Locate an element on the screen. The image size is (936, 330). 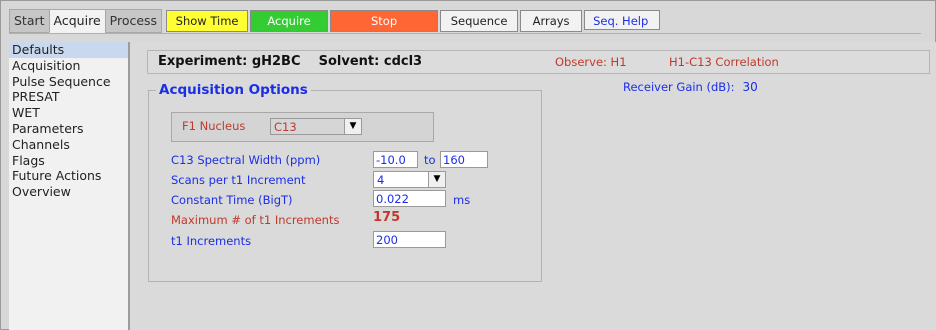
receiver-gain: Receiver Gain (dB): 30 is located at coordinates (690, 87).